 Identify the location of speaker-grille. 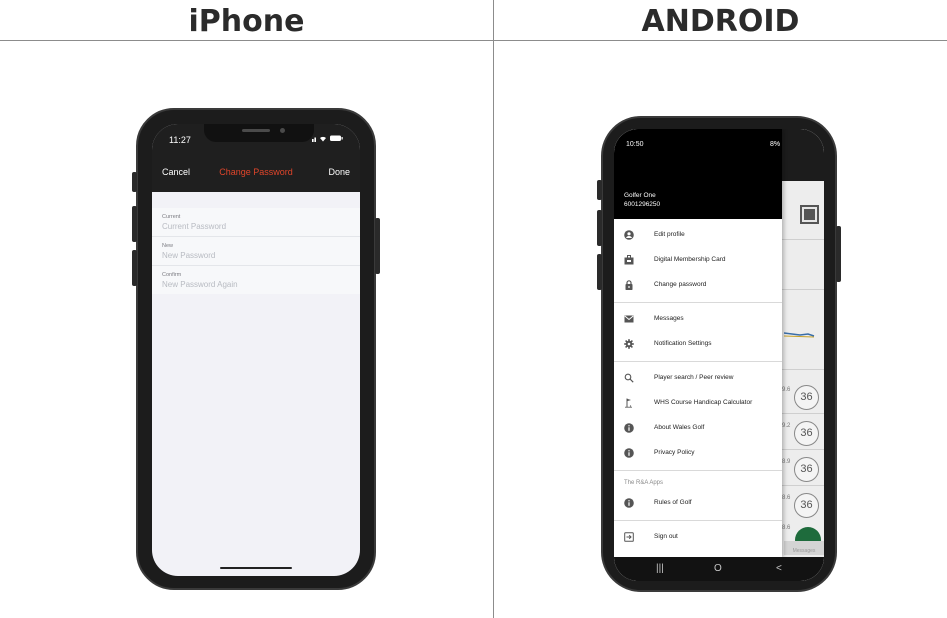
(256, 130).